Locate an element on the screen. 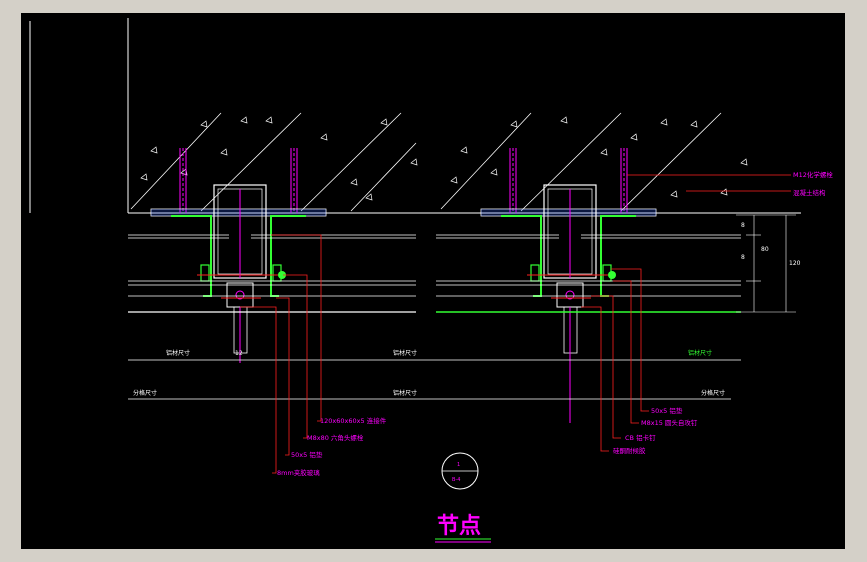 The height and width of the screenshot is (562, 867). right-node is located at coordinates (568, 285).